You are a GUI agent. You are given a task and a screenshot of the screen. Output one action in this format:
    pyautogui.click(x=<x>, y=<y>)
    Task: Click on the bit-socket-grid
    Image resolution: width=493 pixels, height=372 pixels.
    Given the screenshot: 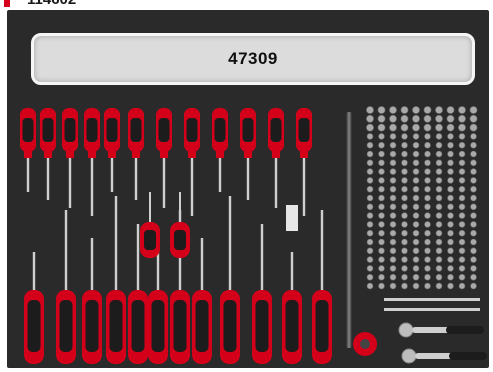 What is the action you would take?
    pyautogui.click(x=422, y=198)
    